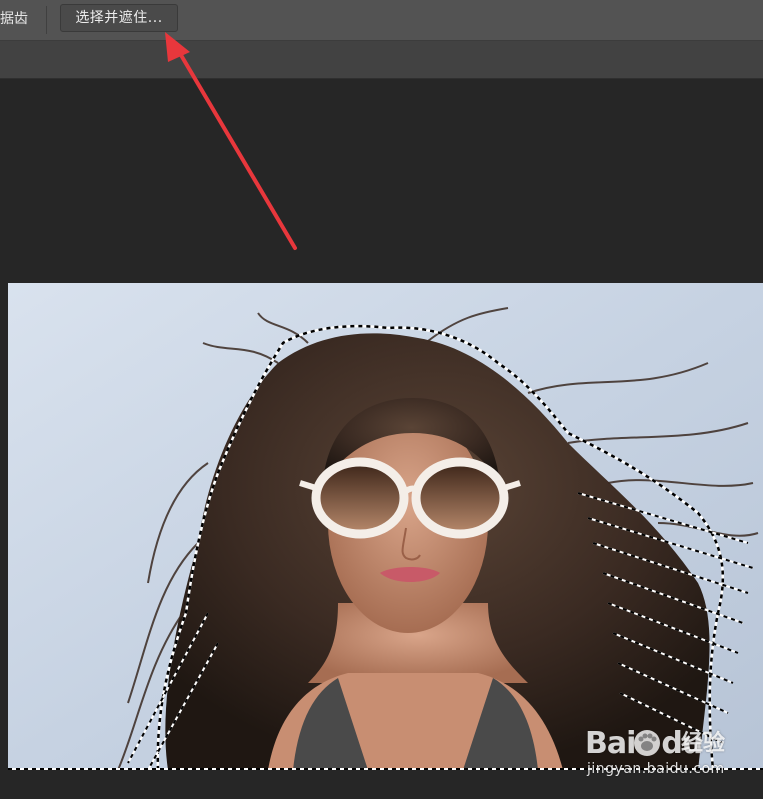 This screenshot has height=799, width=763. What do you see at coordinates (46, 20) in the screenshot?
I see `options-divider` at bounding box center [46, 20].